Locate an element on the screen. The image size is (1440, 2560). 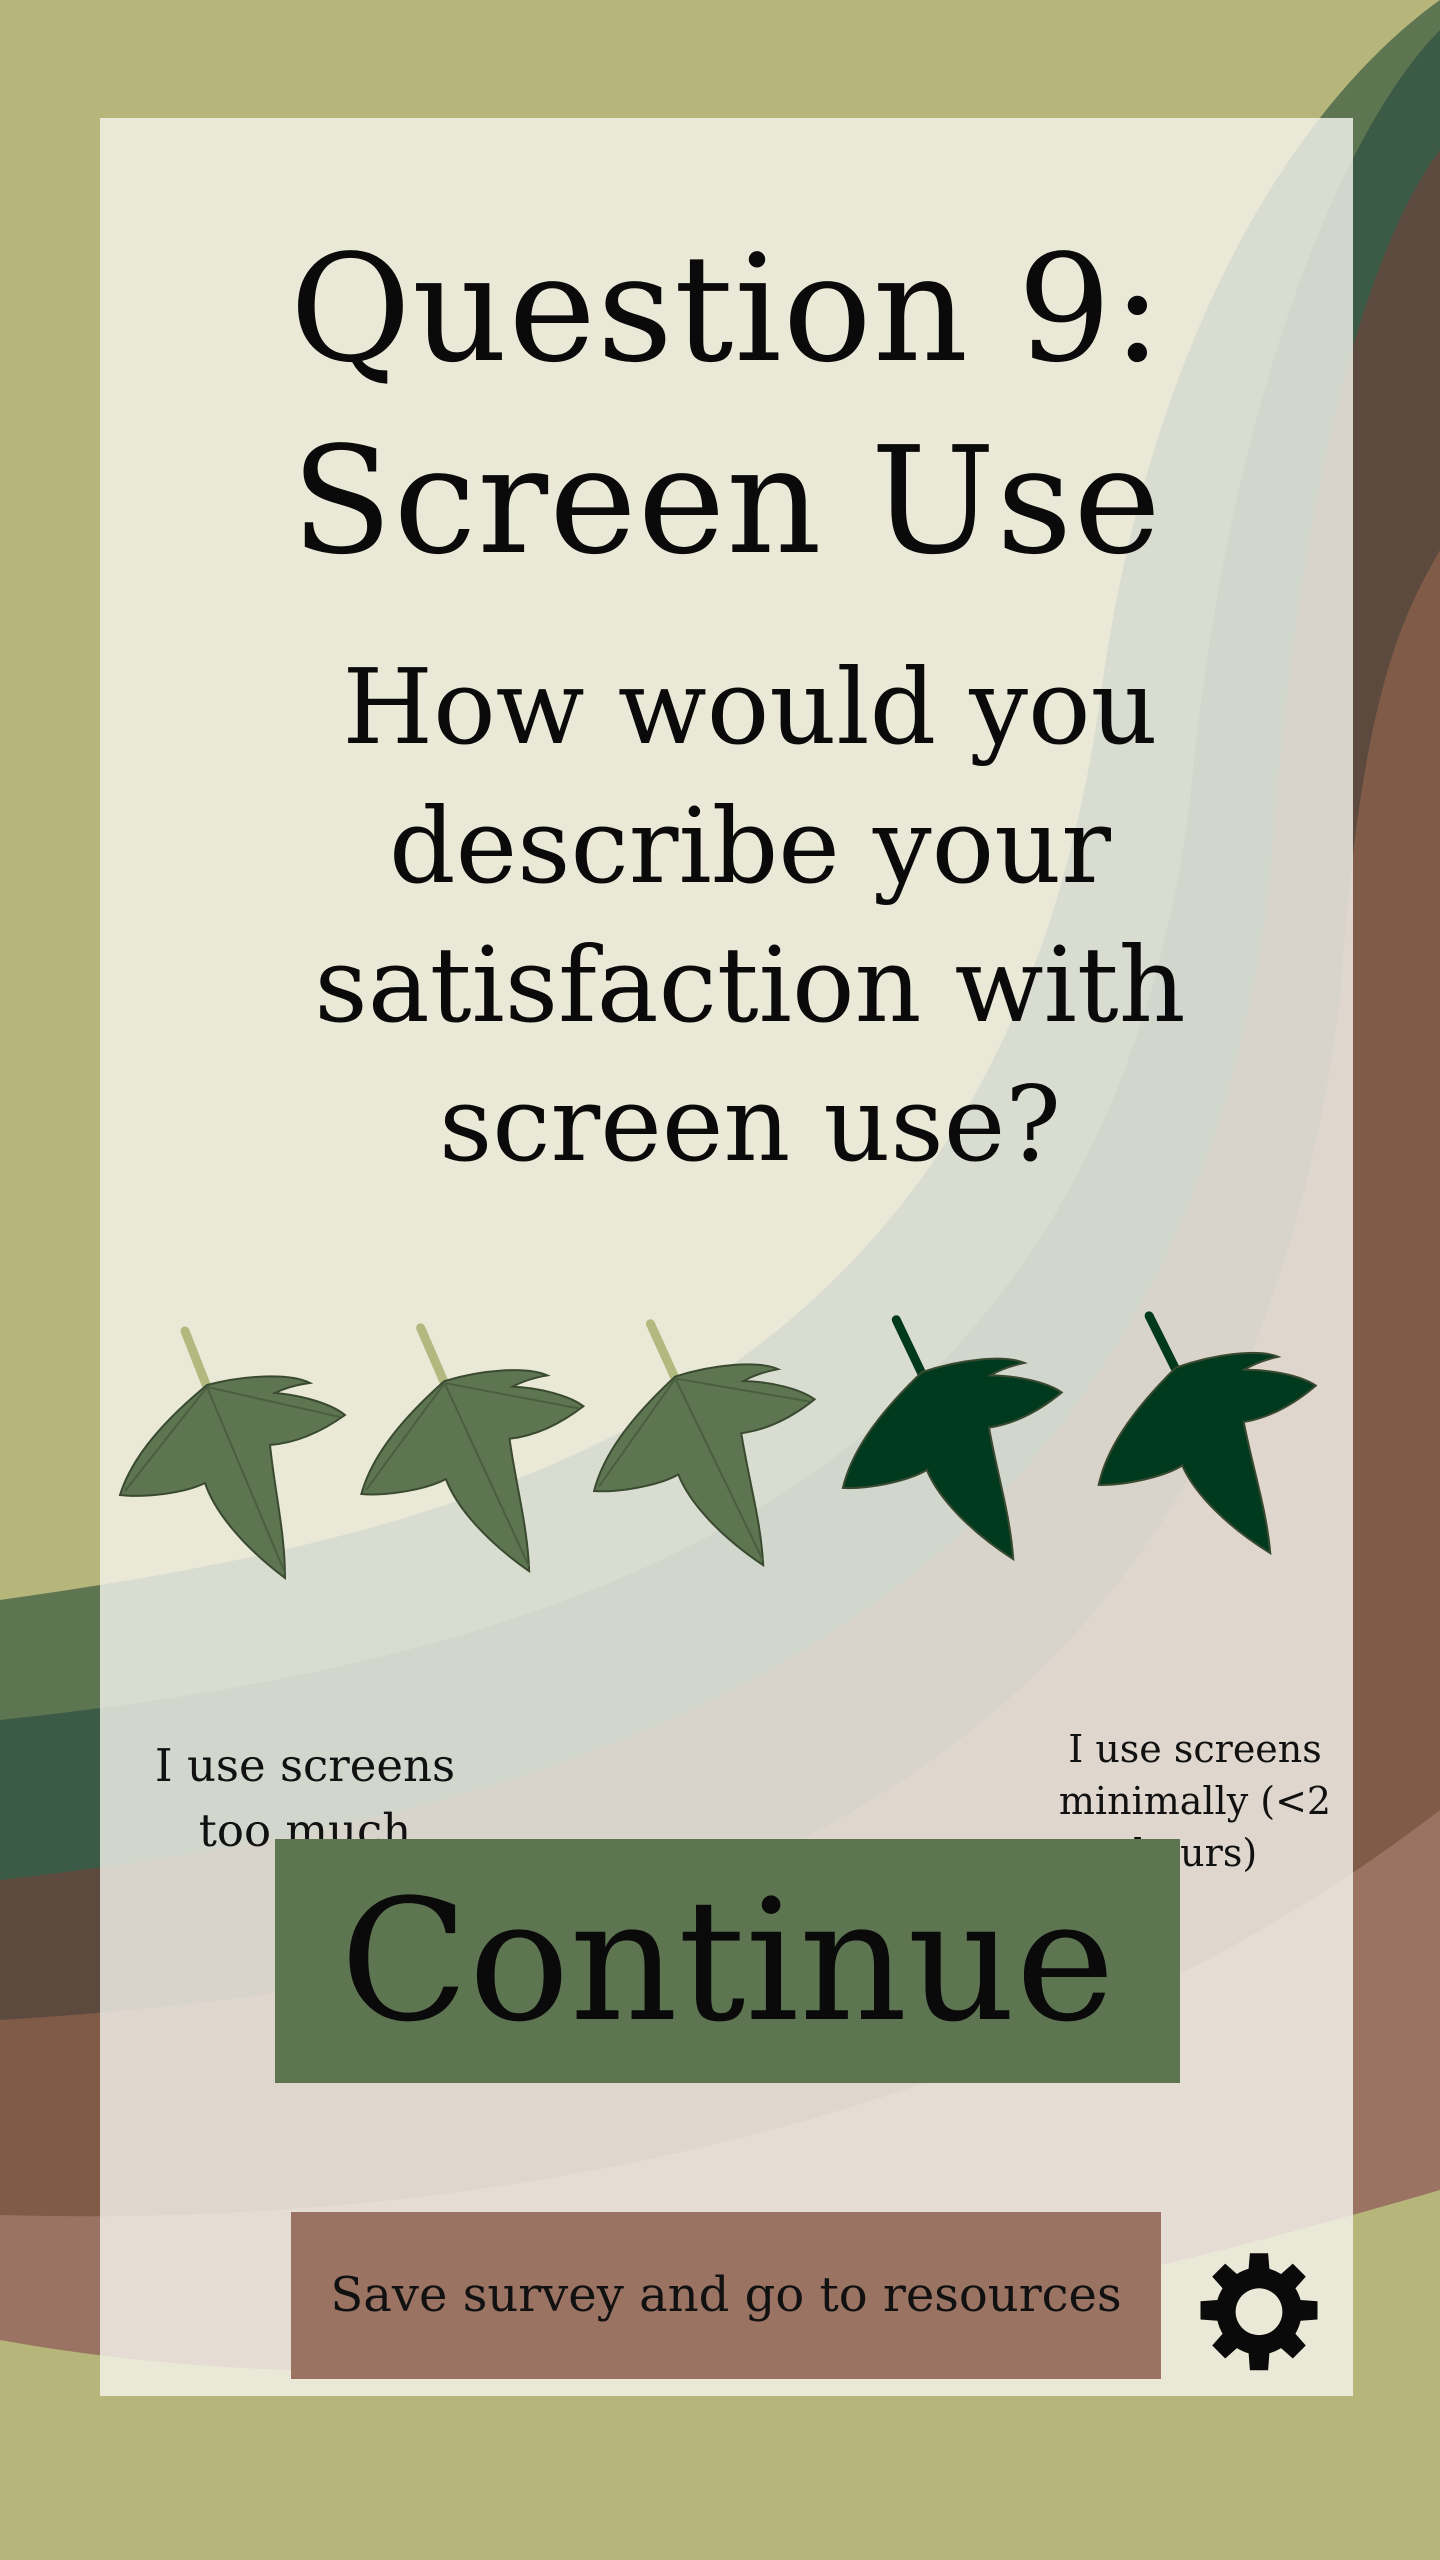
continue-button: Continue is located at coordinates (727, 1961).